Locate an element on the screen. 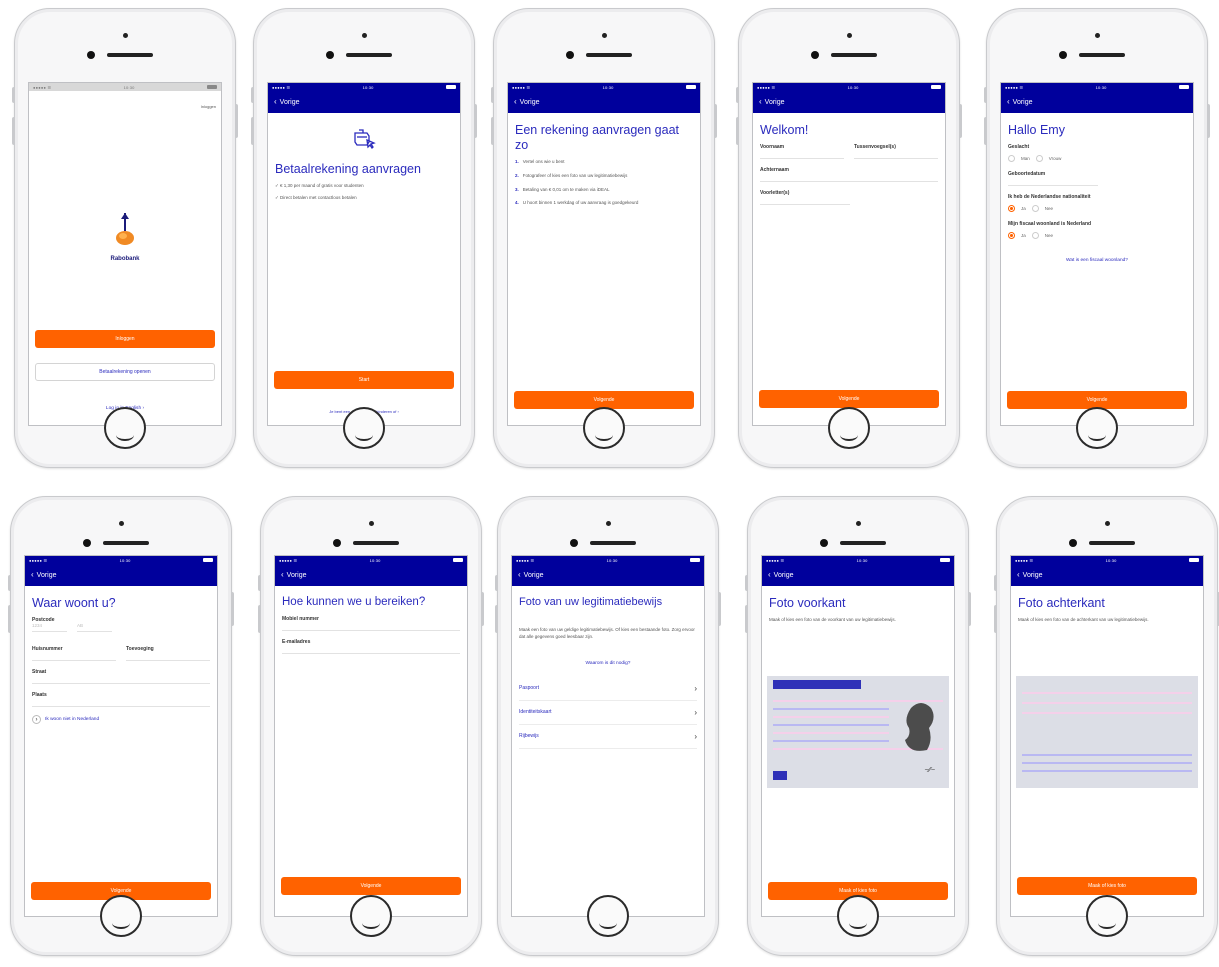  rabobank-logo: Rabobank is located at coordinates (125, 236).